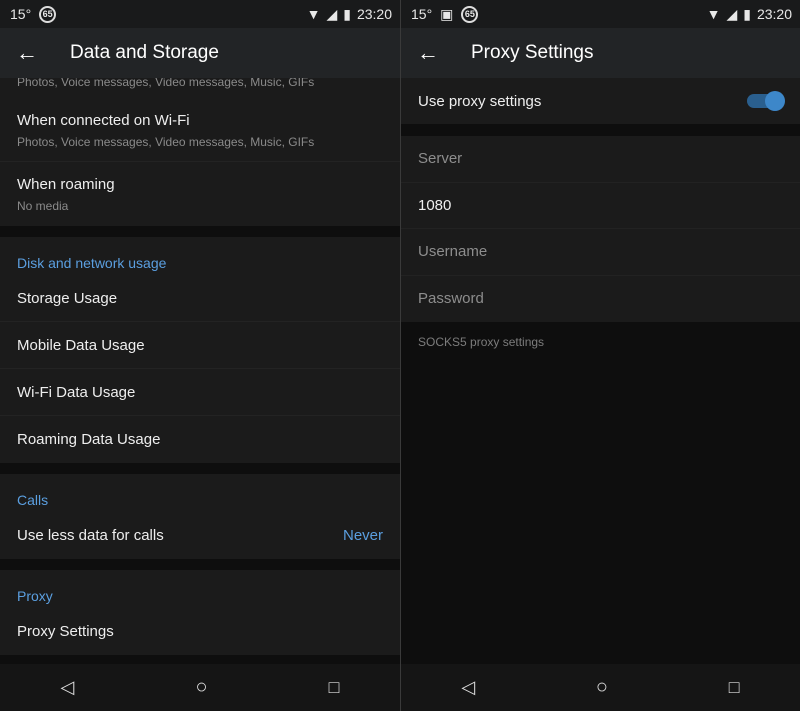 This screenshot has height=711, width=800. I want to click on password-input: Password, so click(600, 299).